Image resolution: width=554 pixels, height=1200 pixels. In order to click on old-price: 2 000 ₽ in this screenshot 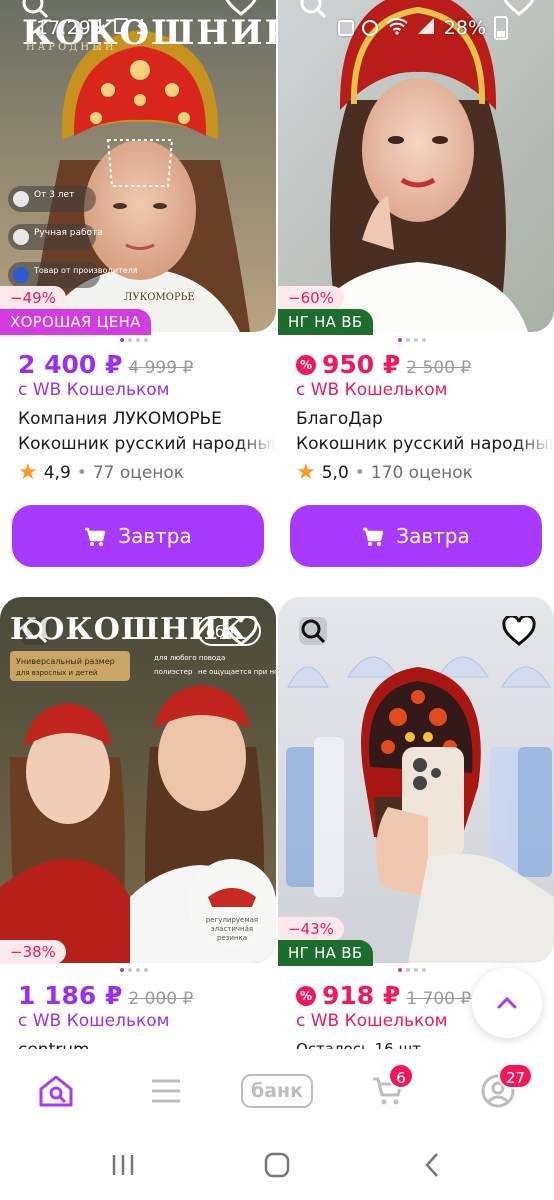, I will do `click(161, 999)`.